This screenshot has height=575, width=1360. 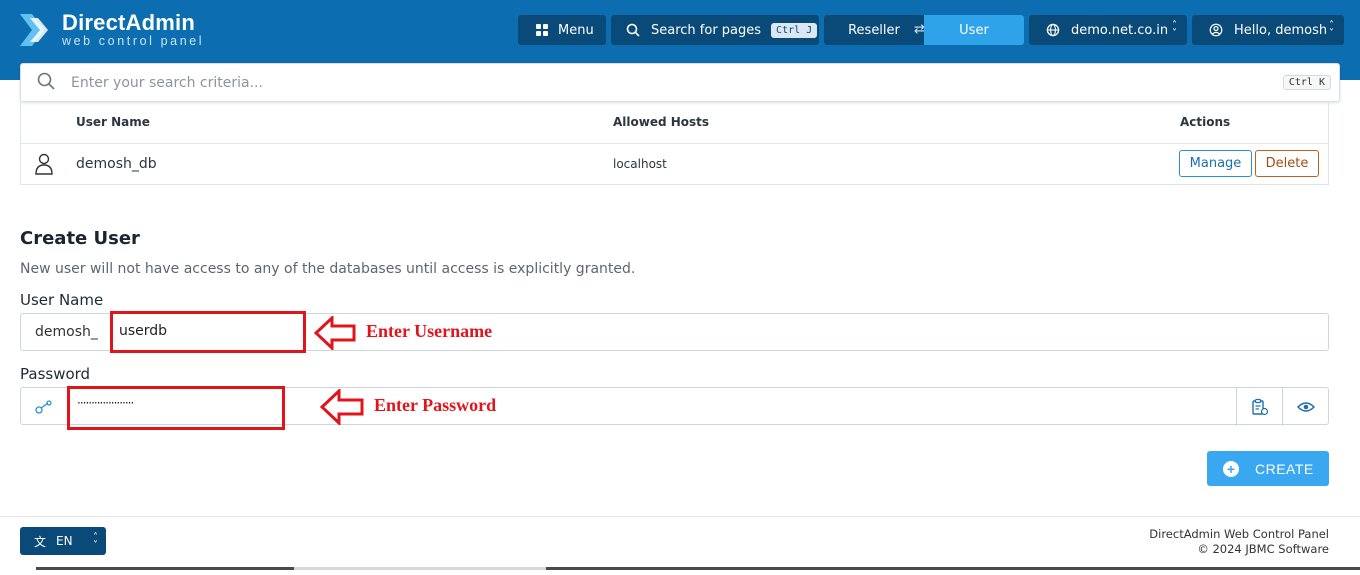 I want to click on column-header-actions: Actions, so click(x=1205, y=122).